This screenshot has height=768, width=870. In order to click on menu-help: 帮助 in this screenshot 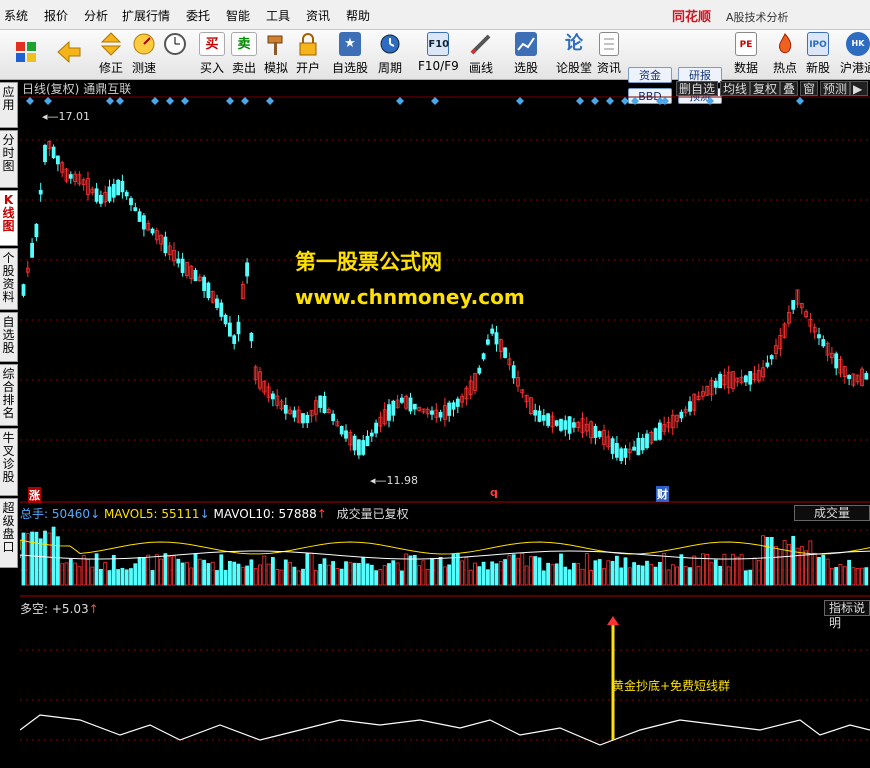, I will do `click(358, 15)`.